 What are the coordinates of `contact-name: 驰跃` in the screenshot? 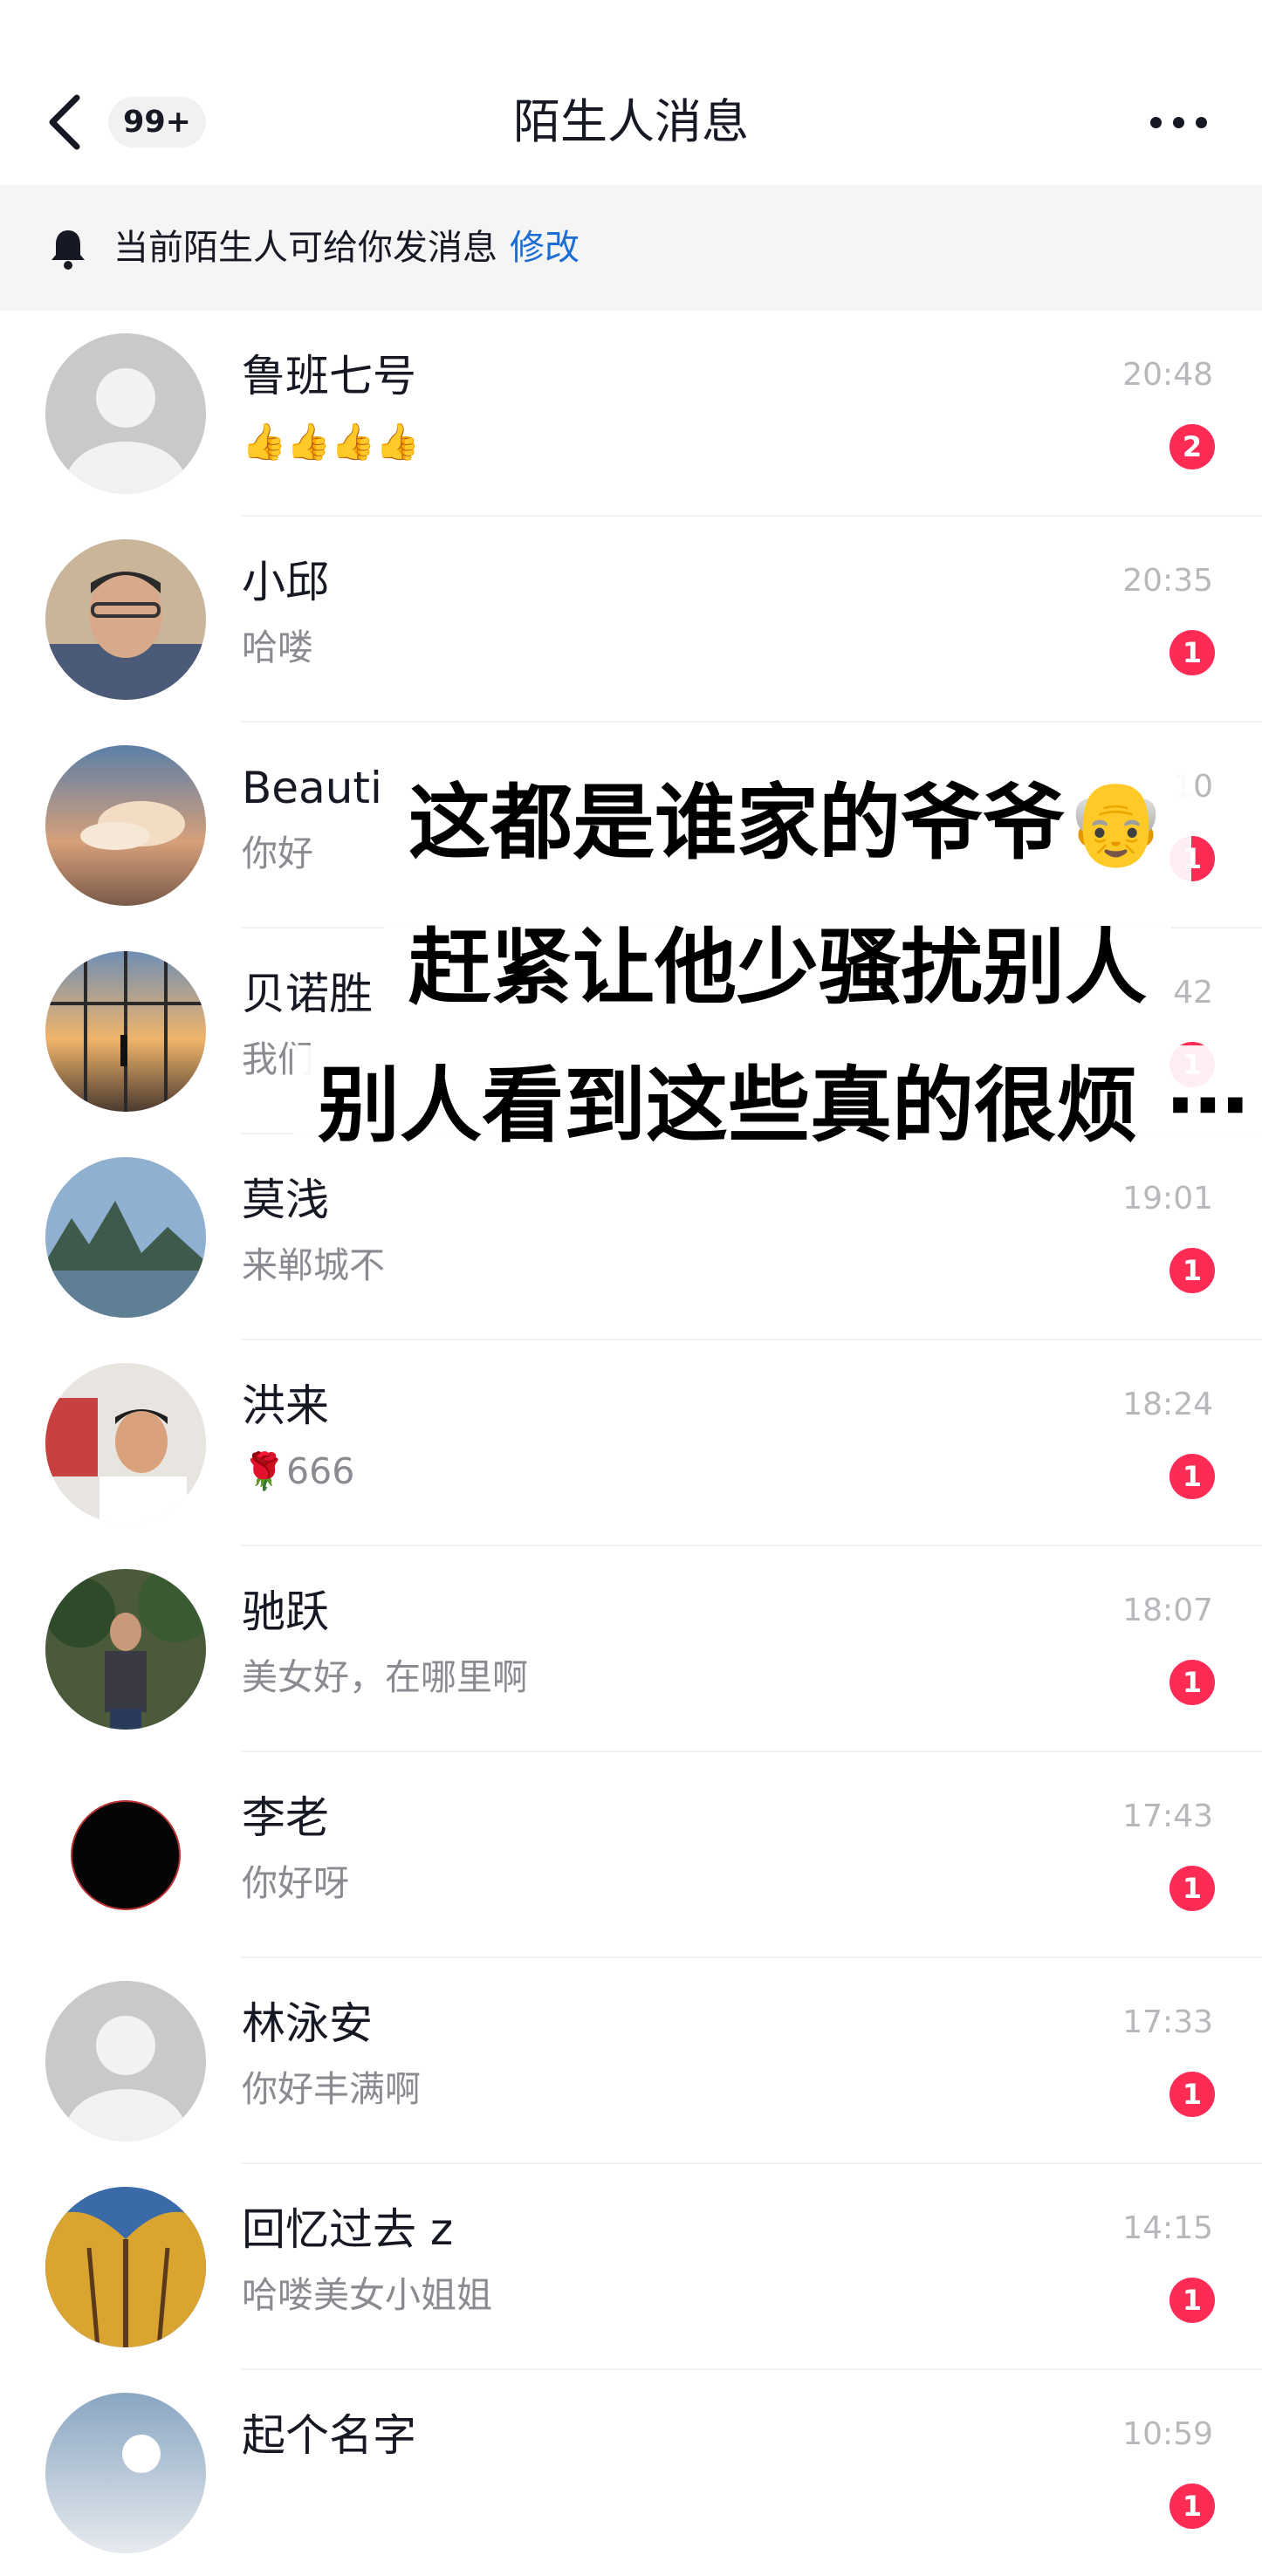 It's located at (285, 1612).